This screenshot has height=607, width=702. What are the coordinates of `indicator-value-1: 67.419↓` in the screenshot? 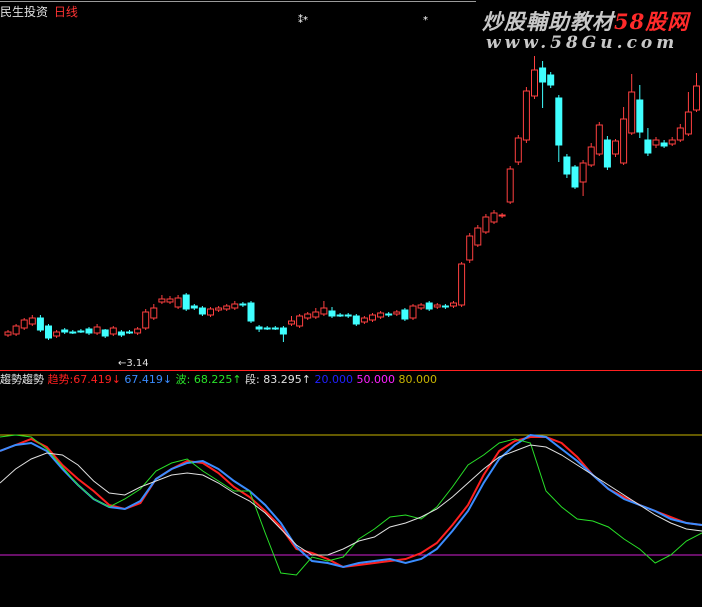 It's located at (97, 379).